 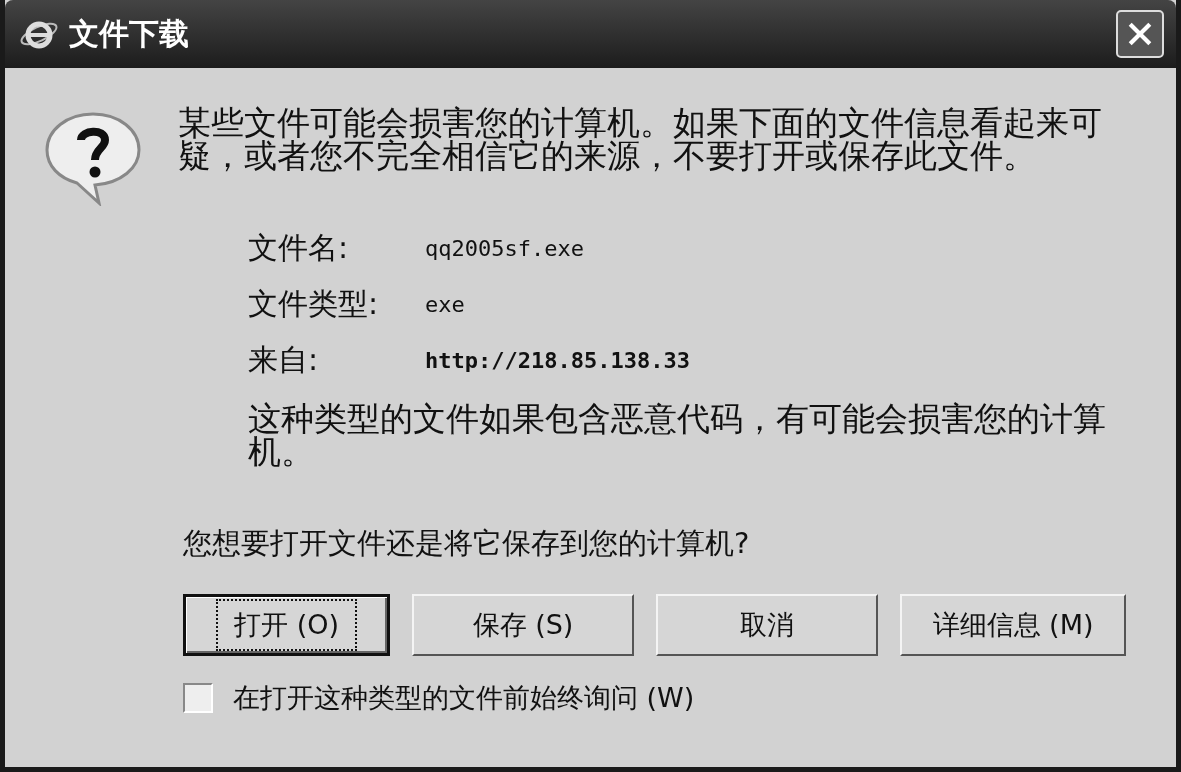 I want to click on close-icon, so click(x=1140, y=34).